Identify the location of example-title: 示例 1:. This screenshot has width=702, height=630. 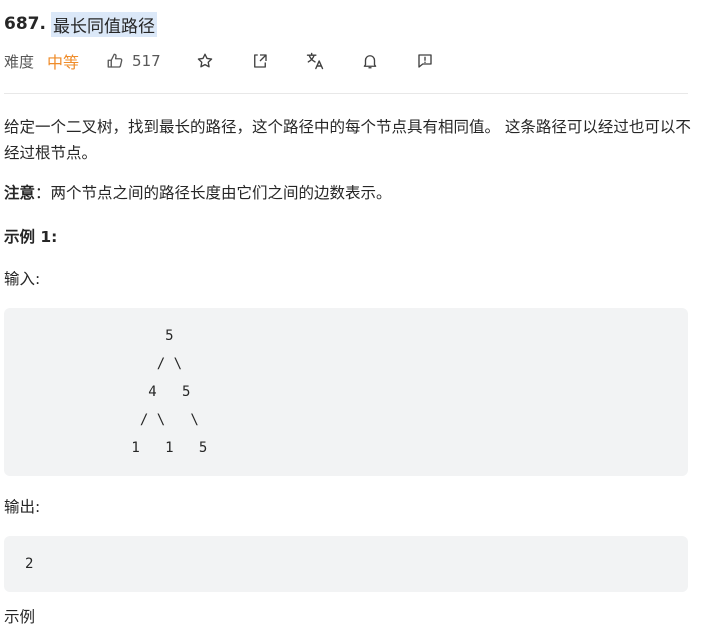
(31, 237).